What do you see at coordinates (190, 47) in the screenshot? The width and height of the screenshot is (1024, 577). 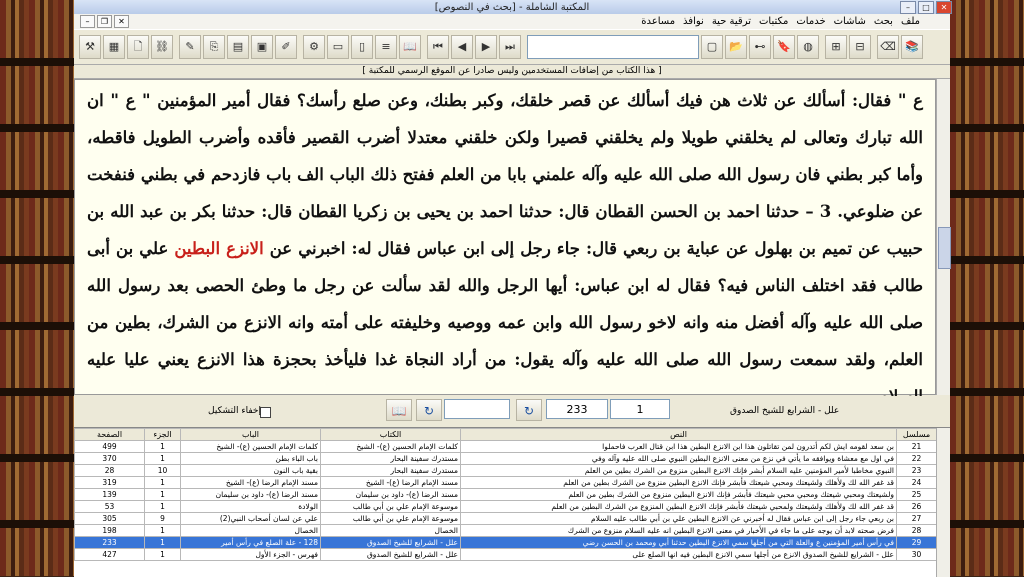 I see `edit-doc-icon: ✎` at bounding box center [190, 47].